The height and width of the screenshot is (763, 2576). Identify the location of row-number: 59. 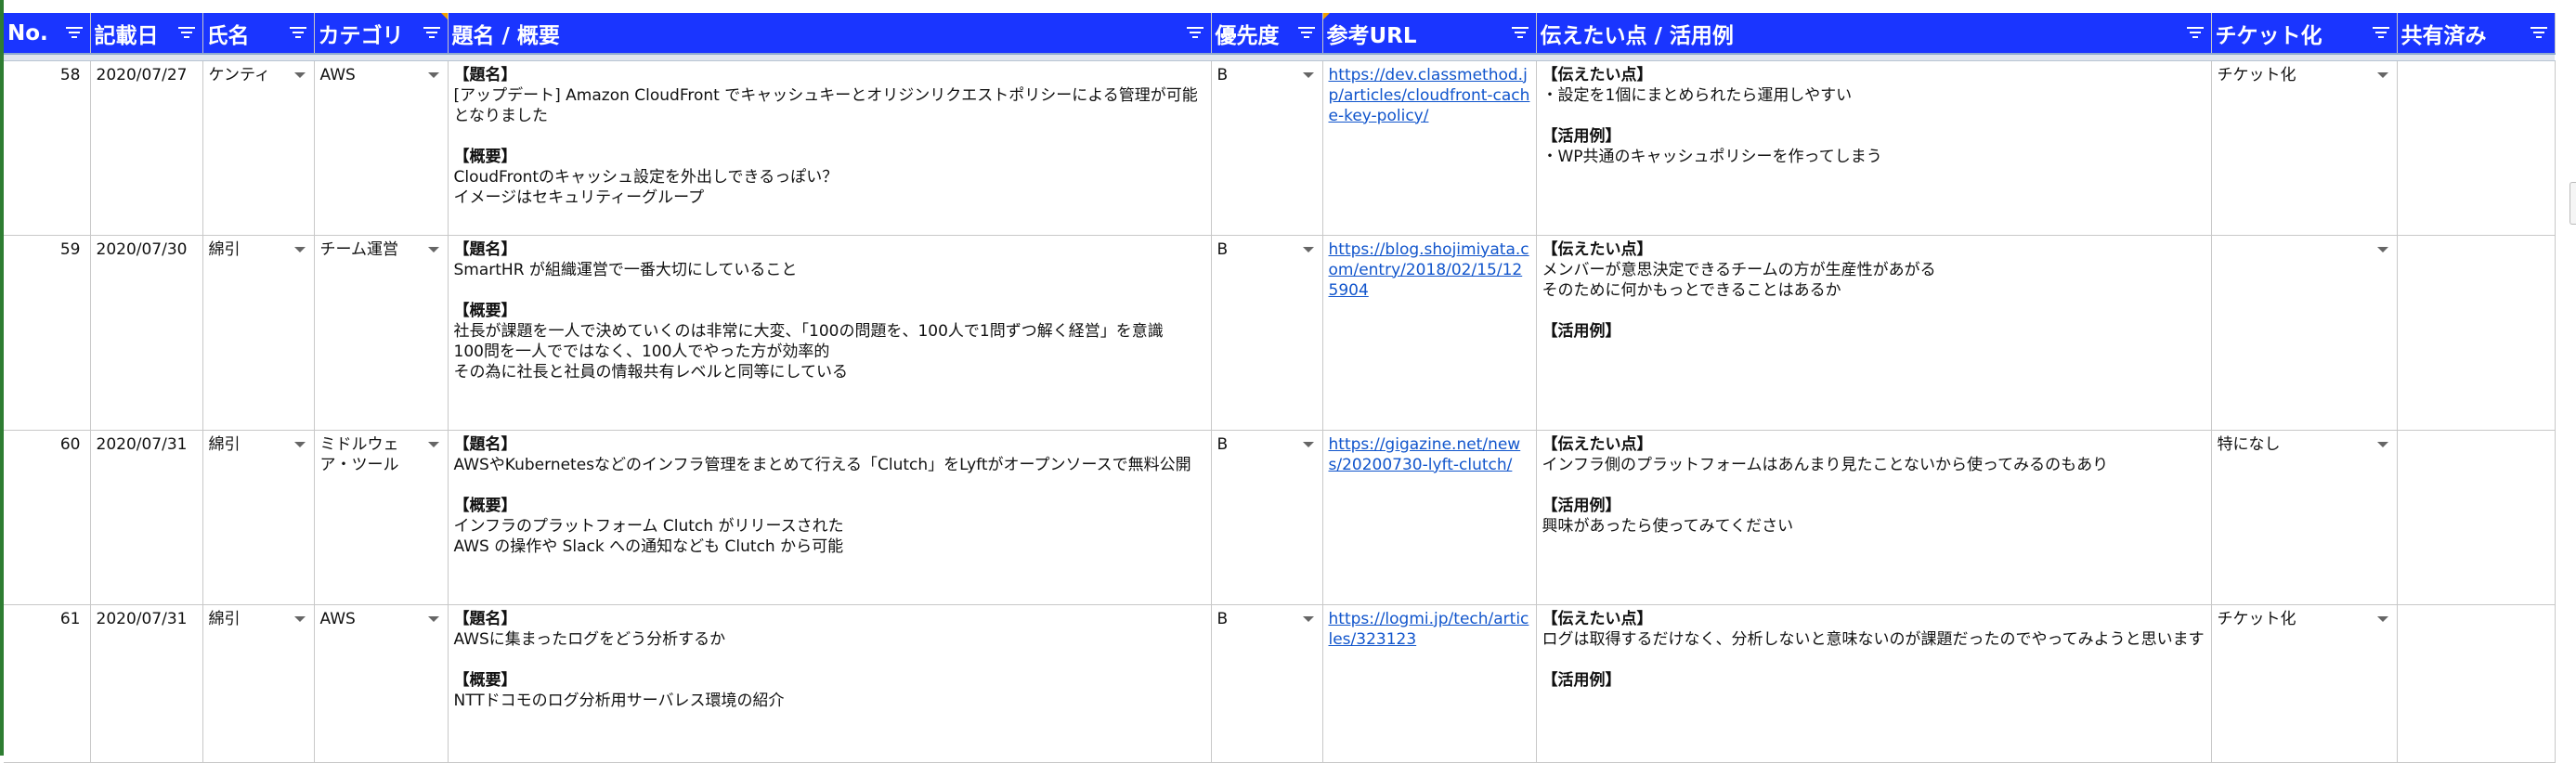
(70, 249).